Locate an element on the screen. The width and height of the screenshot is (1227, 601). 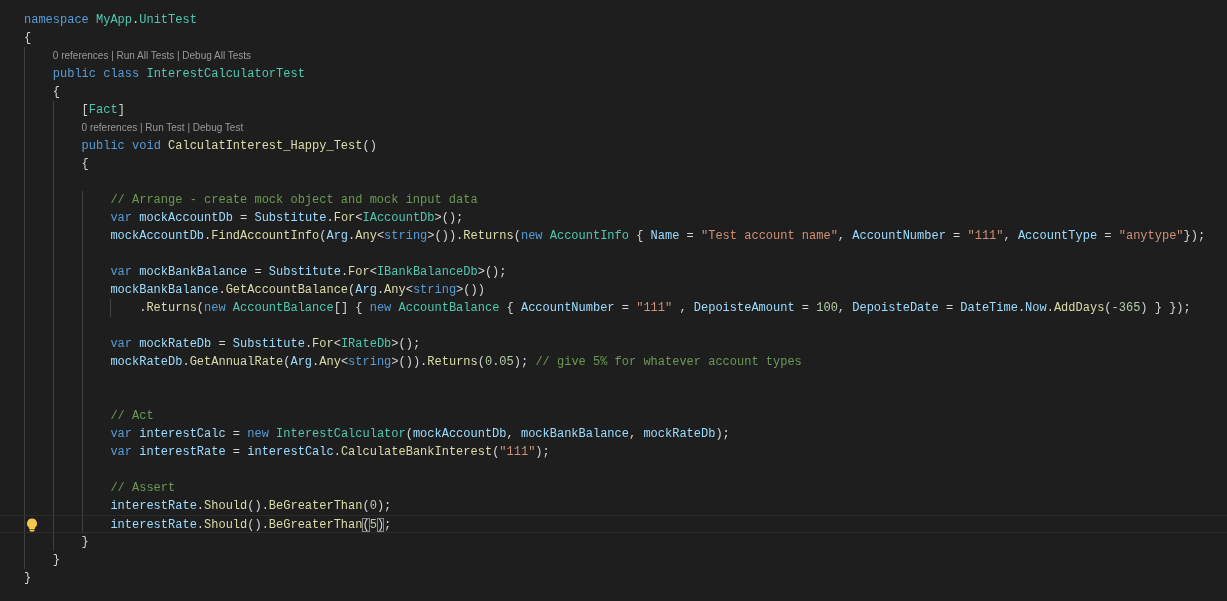
code-line: public void CalculatInterest_Happy_Test() is located at coordinates (228, 146).